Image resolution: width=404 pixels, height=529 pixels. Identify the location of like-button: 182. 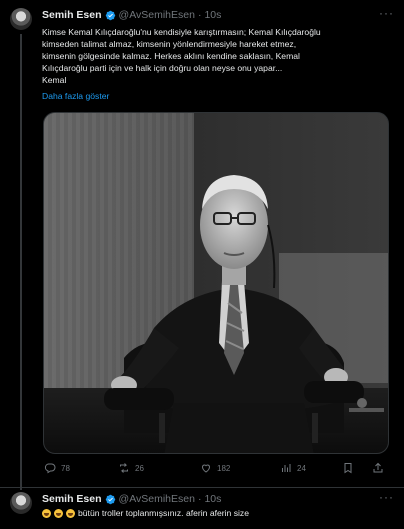
(215, 468).